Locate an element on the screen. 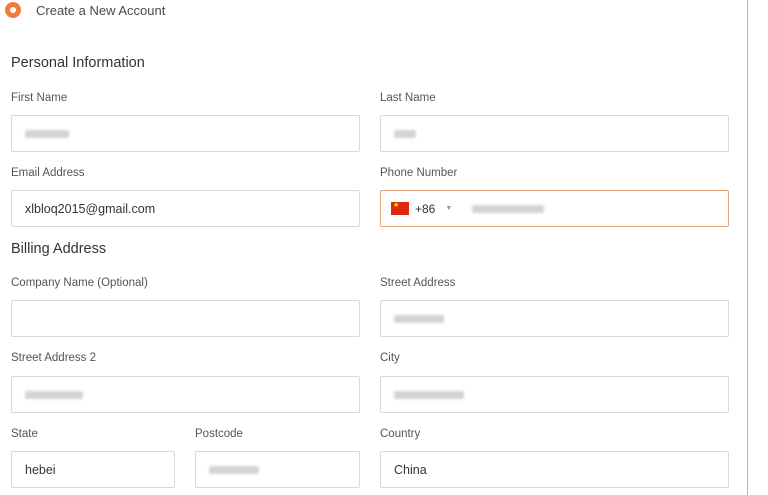 The image size is (768, 495). create-account-label: Create a New Account is located at coordinates (101, 10).